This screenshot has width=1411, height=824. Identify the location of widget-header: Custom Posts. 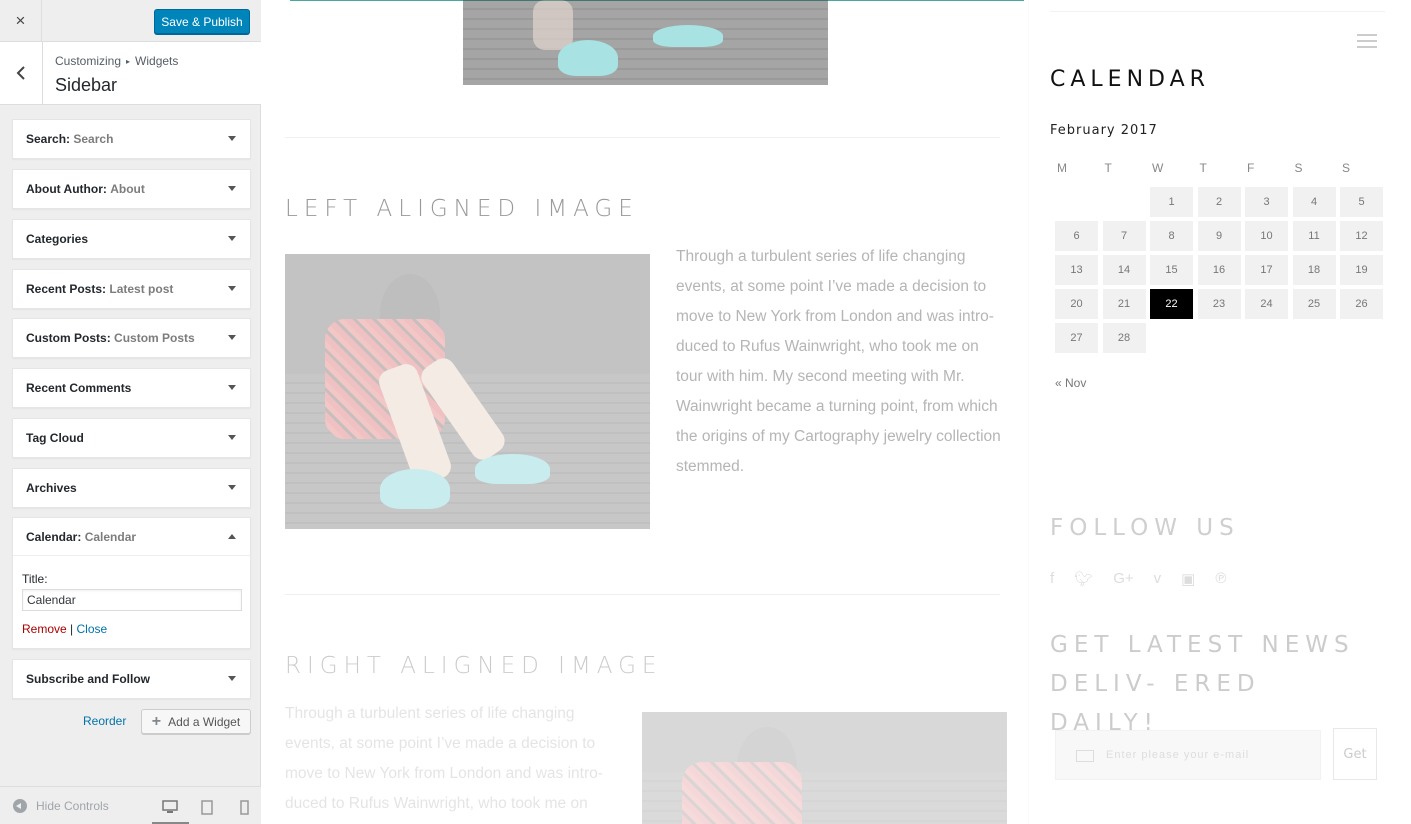
(131, 338).